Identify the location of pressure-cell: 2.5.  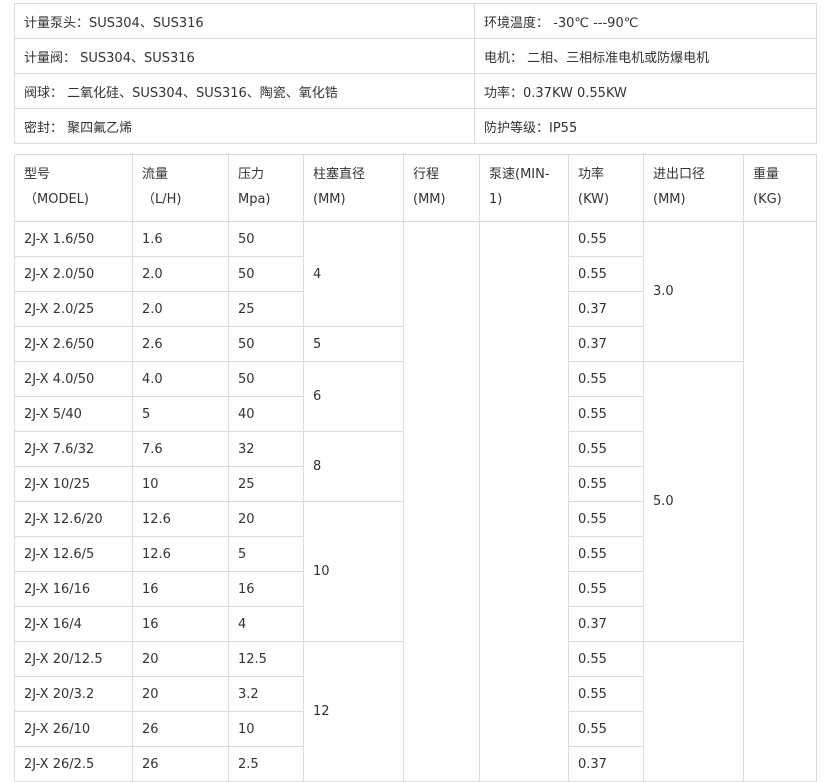
(266, 764).